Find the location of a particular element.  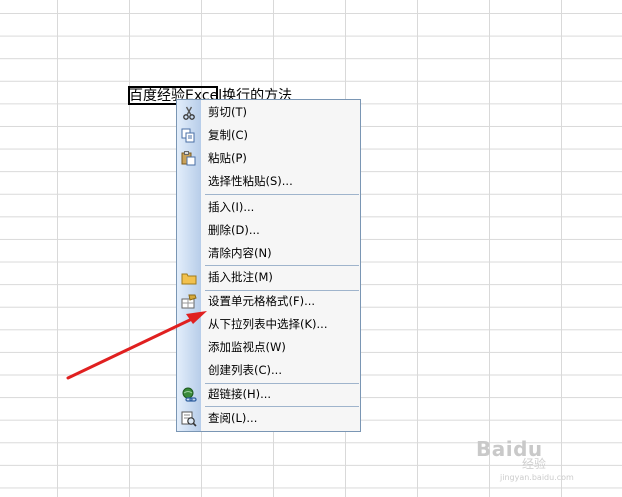

menu-item-clear-contents: 清除内容(N) is located at coordinates (268, 253).